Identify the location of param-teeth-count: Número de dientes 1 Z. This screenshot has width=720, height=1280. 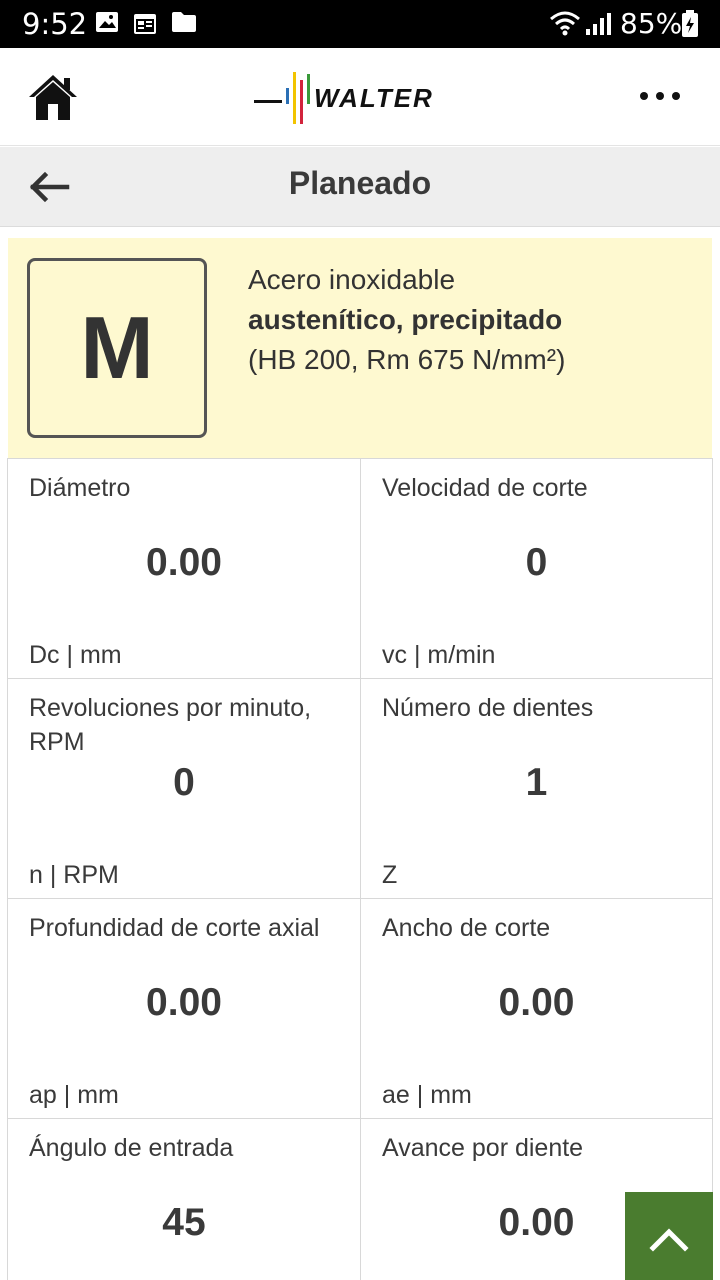
(536, 788).